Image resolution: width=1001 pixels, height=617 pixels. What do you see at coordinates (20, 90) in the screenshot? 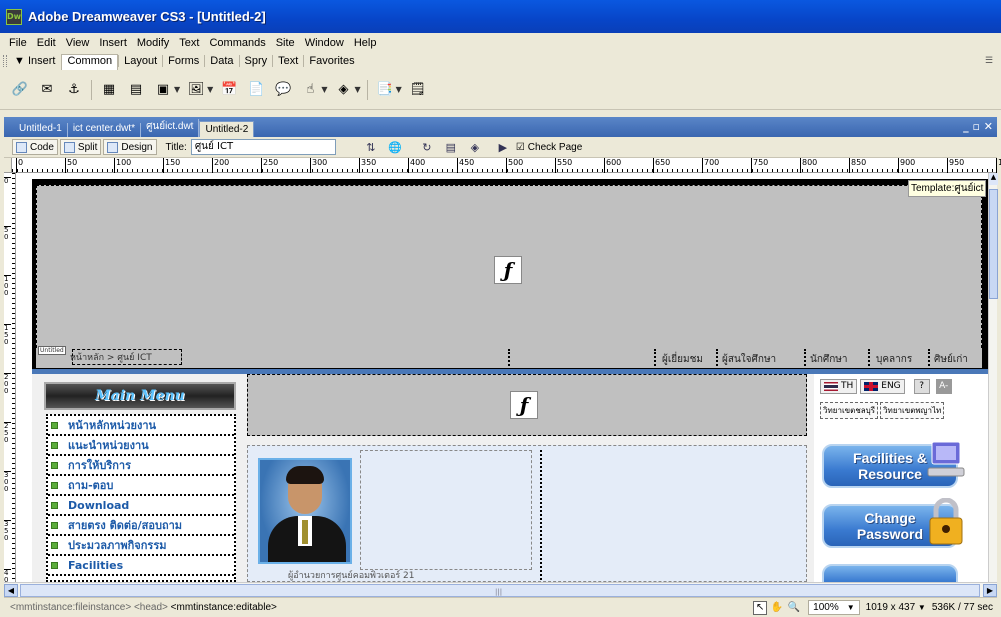
I see `hyperlink-icon: 🔗` at bounding box center [20, 90].